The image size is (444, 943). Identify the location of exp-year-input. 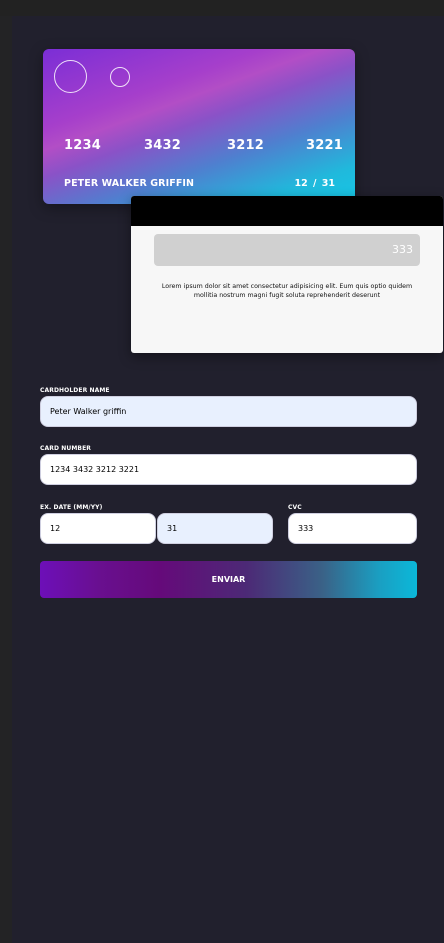
(215, 528).